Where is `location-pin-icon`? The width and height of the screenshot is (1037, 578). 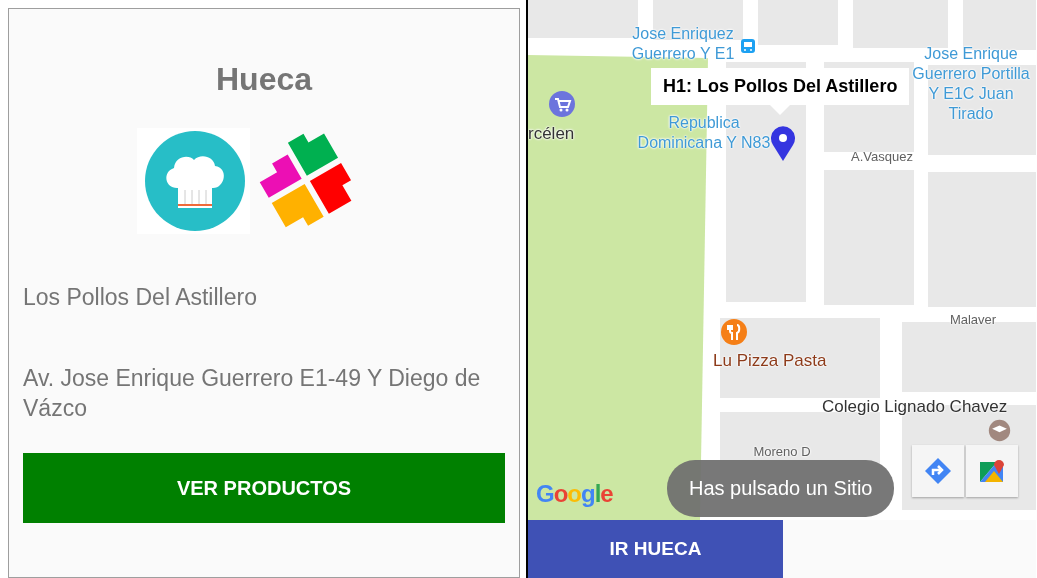 location-pin-icon is located at coordinates (783, 144).